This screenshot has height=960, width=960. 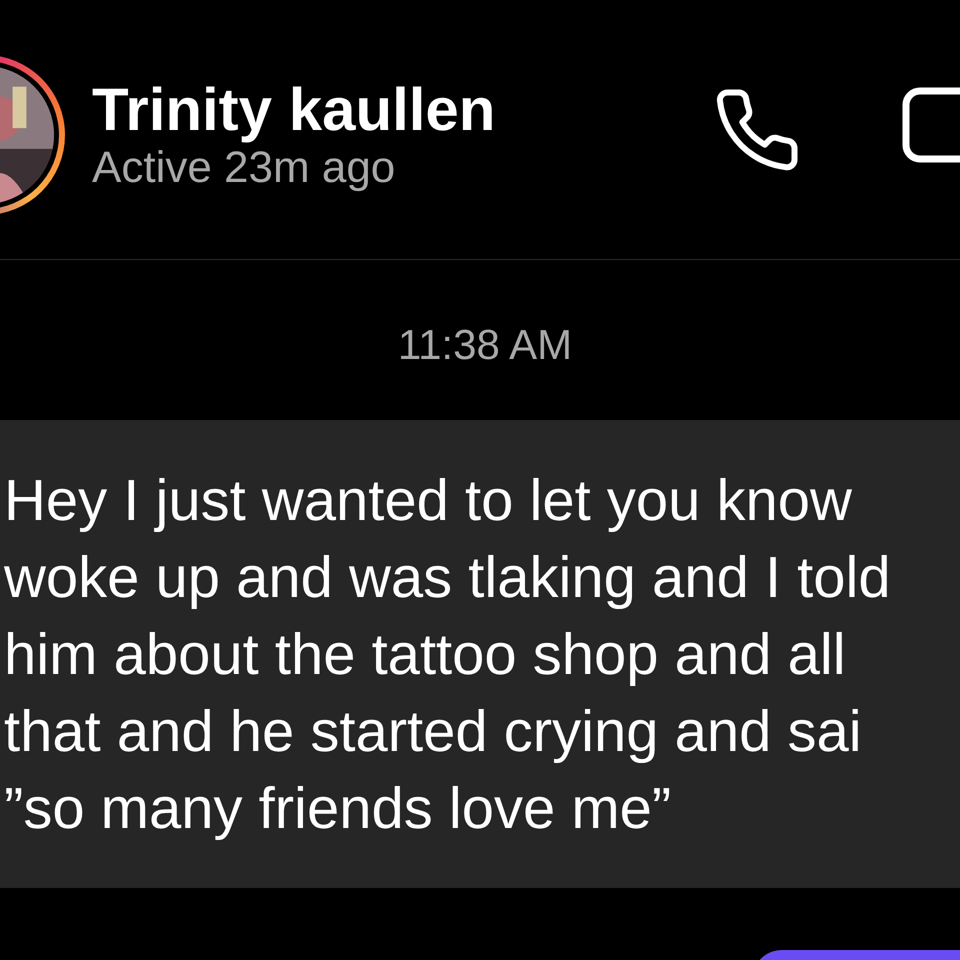 I want to click on contact-name: Trinity kaullen, so click(x=294, y=109).